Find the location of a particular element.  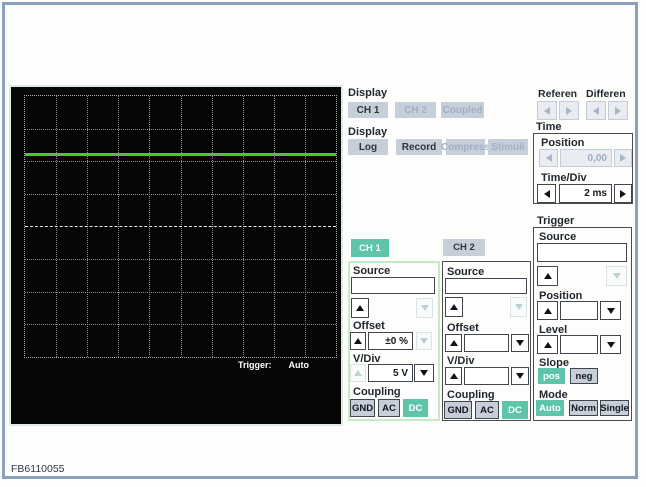

ch1-offset-down-button is located at coordinates (424, 341).